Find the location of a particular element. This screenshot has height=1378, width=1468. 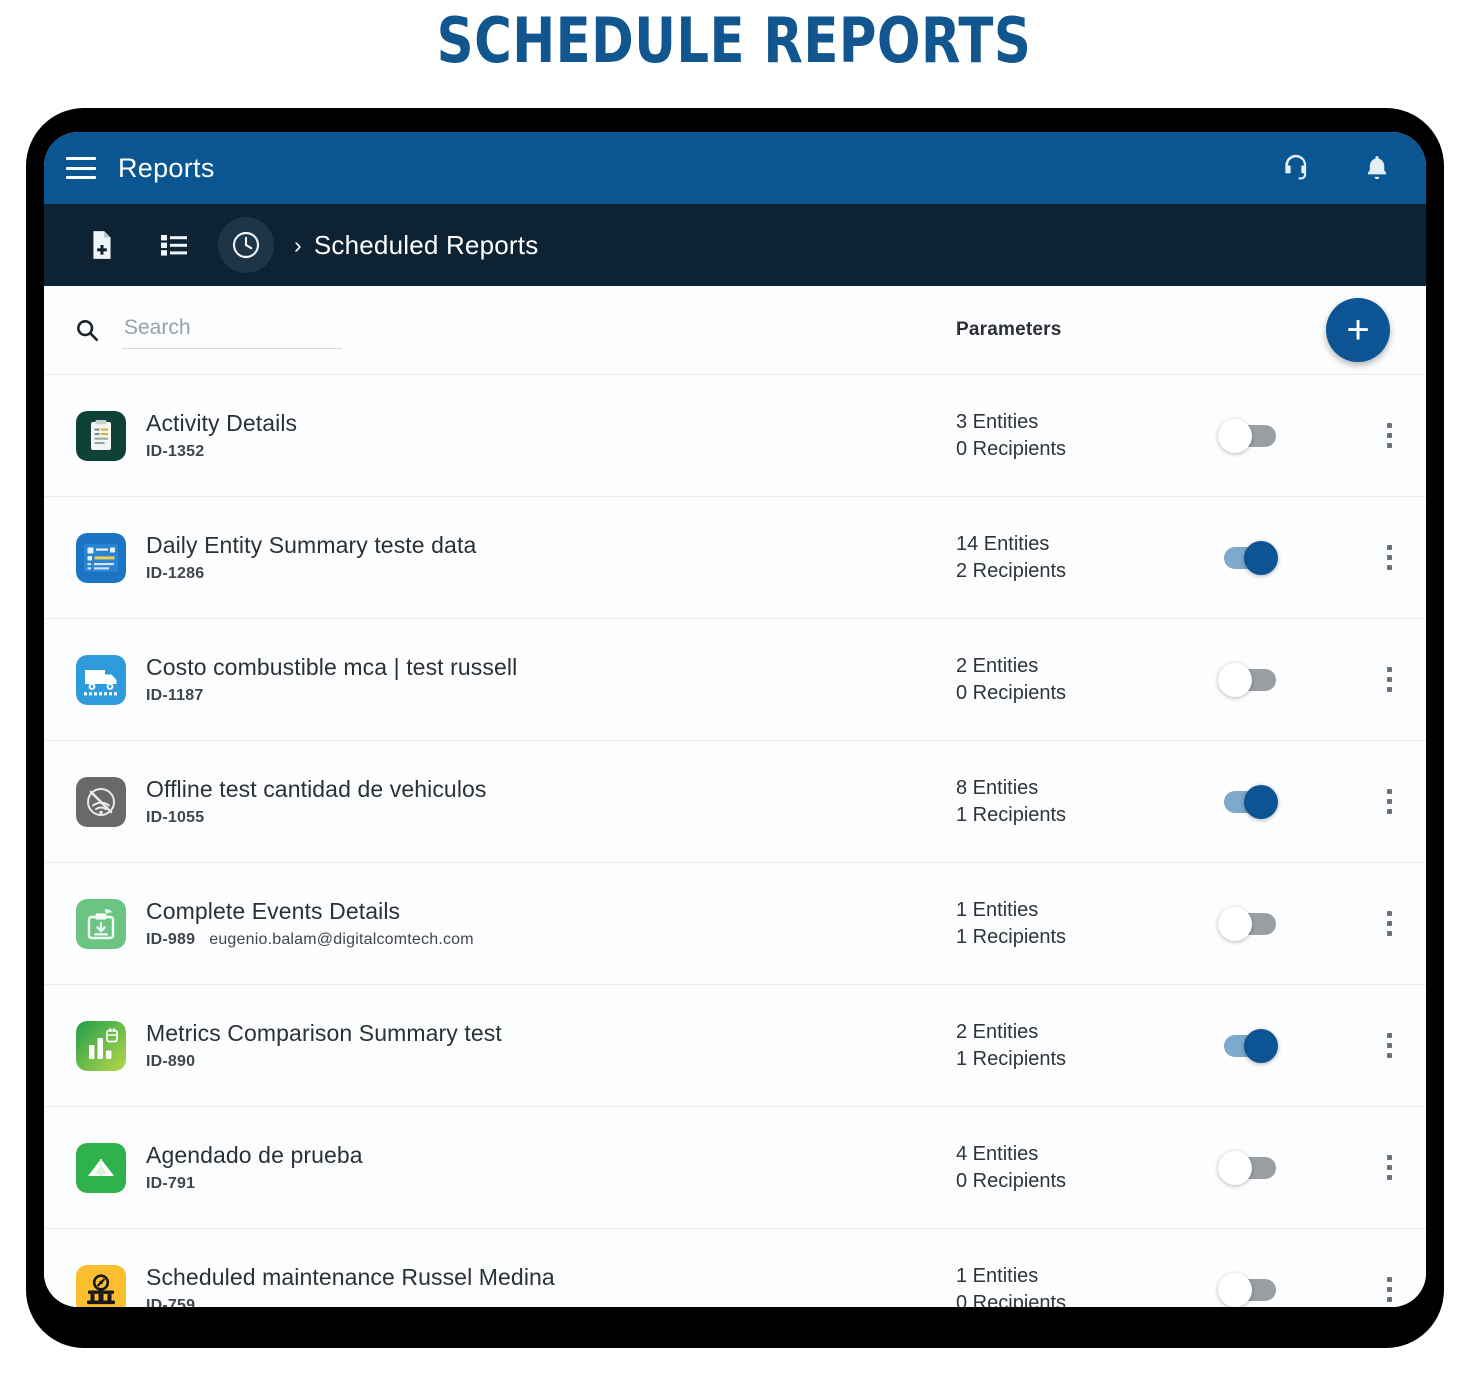

chevron-right-icon: › is located at coordinates (298, 244).